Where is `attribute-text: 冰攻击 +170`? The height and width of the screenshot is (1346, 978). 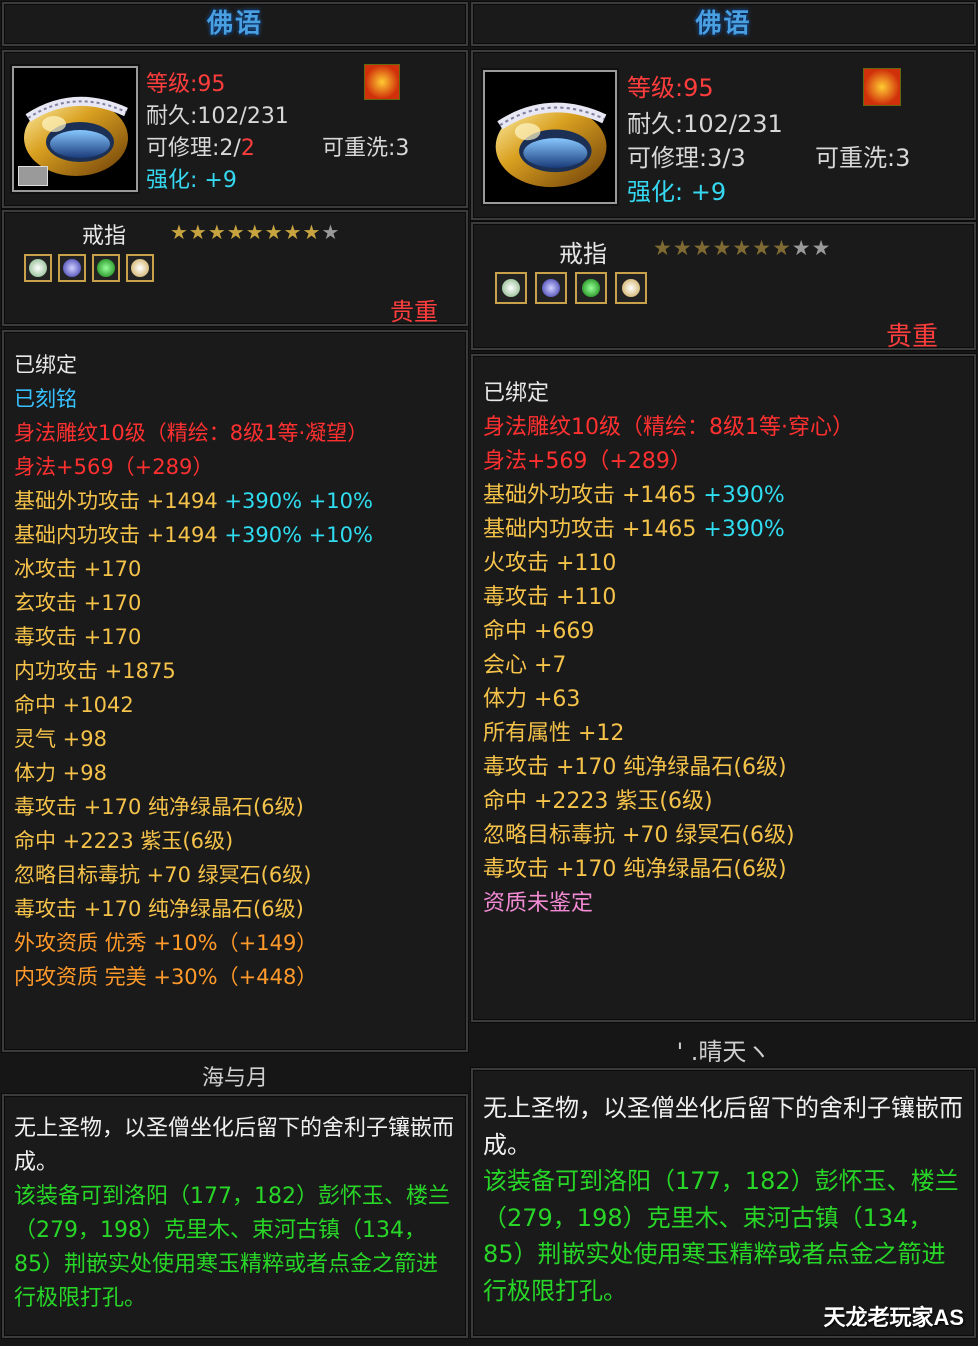
attribute-text: 冰攻击 +170 is located at coordinates (78, 569).